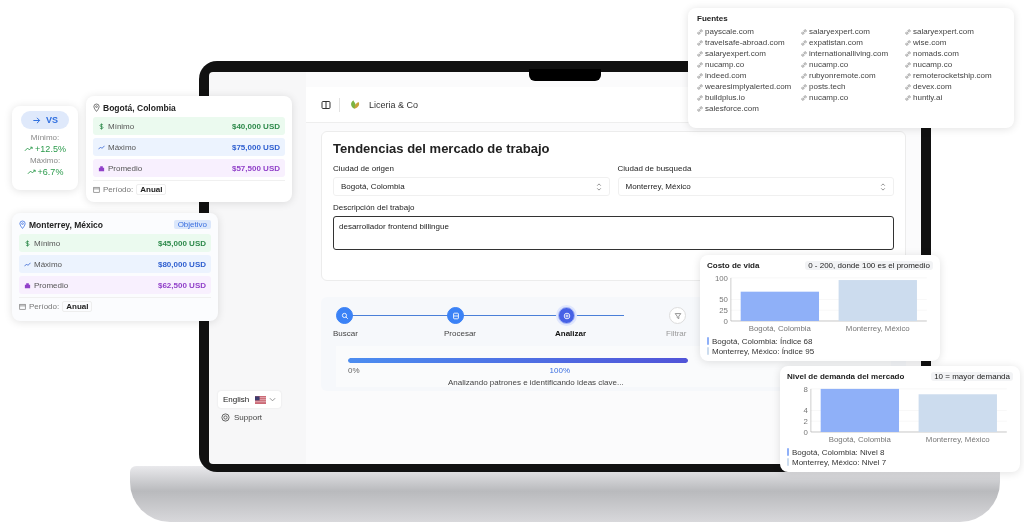  I want to click on vs-button: VS, so click(45, 120).